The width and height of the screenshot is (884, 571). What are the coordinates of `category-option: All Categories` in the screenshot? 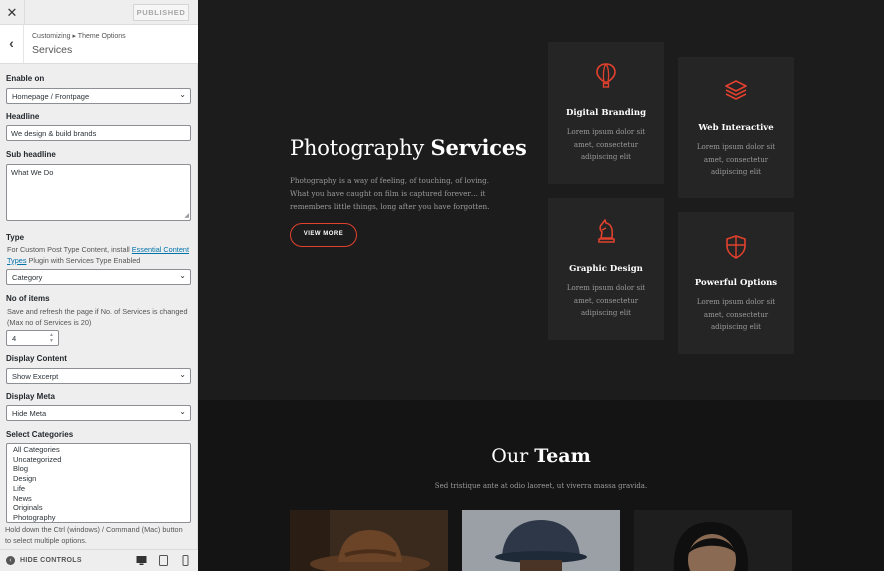 It's located at (101, 450).